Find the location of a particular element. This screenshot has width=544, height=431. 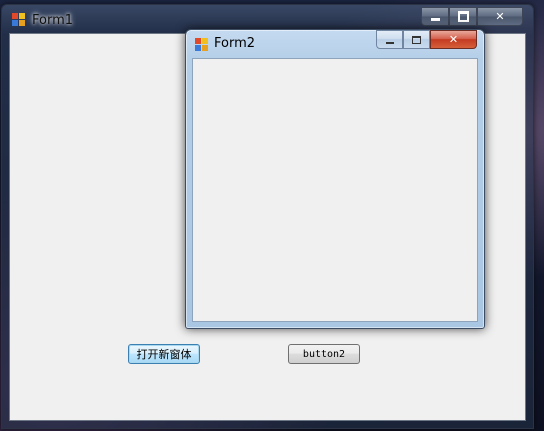

form2-caption-buttons: ✕ is located at coordinates (426, 39).